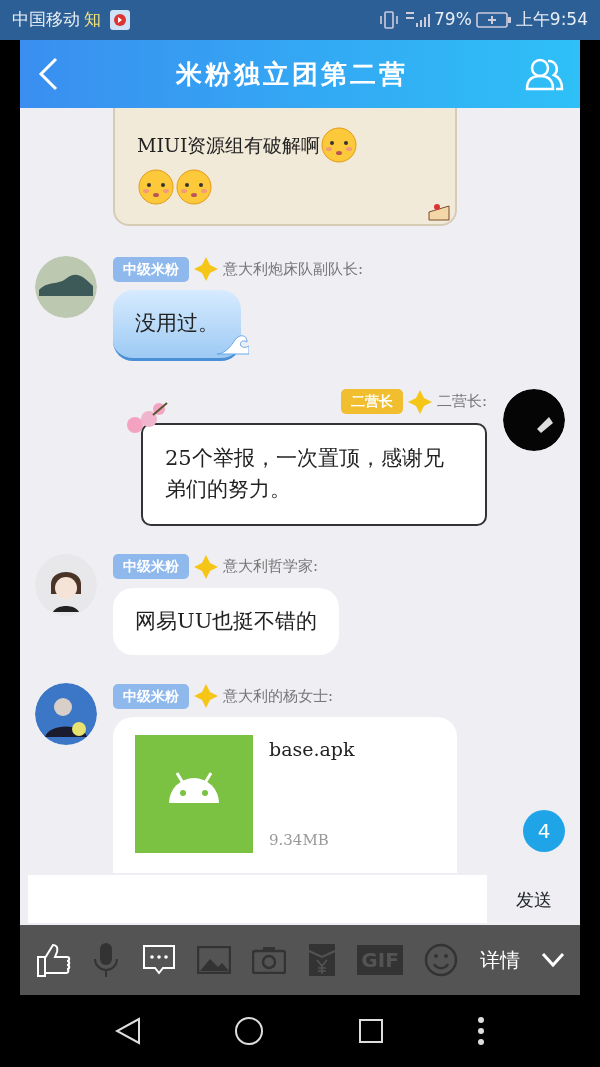 The height and width of the screenshot is (1067, 600). What do you see at coordinates (299, 840) in the screenshot?
I see `file-size: 9.34MB` at bounding box center [299, 840].